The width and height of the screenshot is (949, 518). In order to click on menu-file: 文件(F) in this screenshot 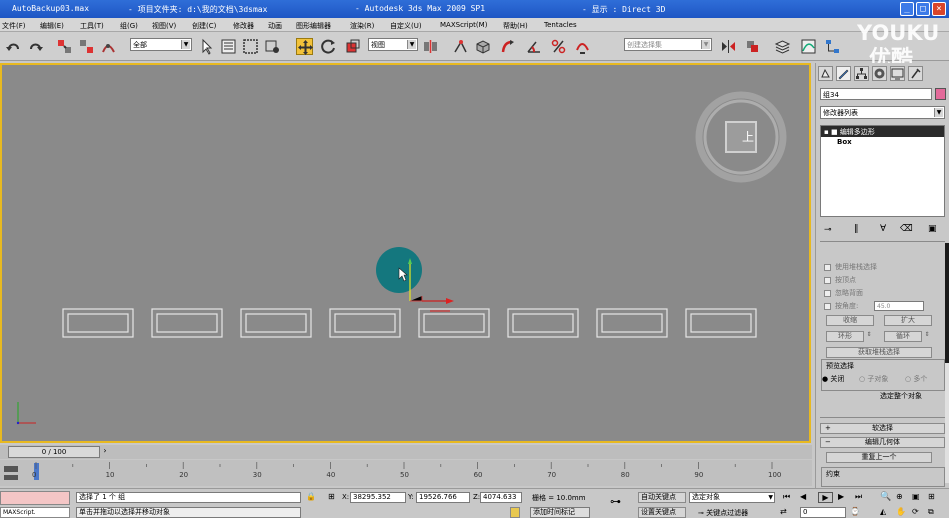, I will do `click(14, 26)`.